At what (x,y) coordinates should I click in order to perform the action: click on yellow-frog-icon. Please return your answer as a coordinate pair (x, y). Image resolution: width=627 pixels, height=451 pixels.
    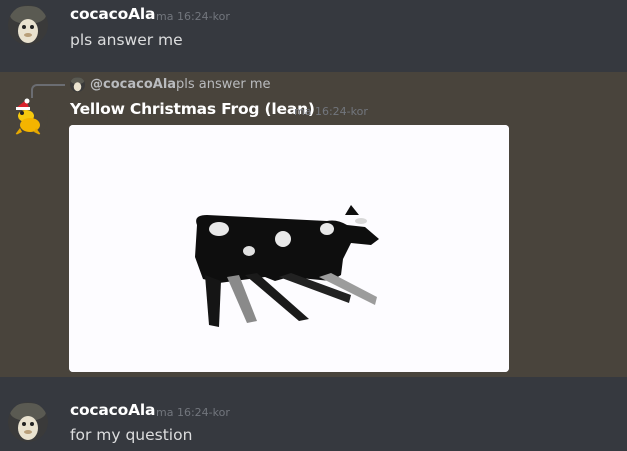
    Looking at the image, I should click on (28, 118).